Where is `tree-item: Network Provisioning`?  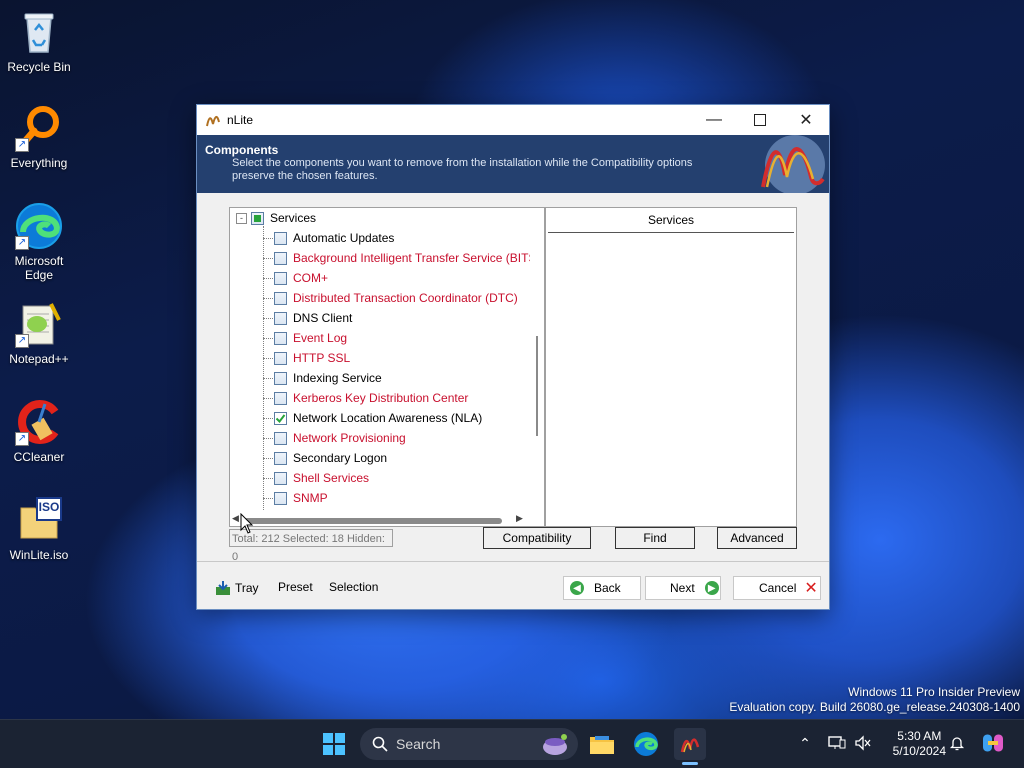
tree-item: Network Provisioning is located at coordinates (340, 438).